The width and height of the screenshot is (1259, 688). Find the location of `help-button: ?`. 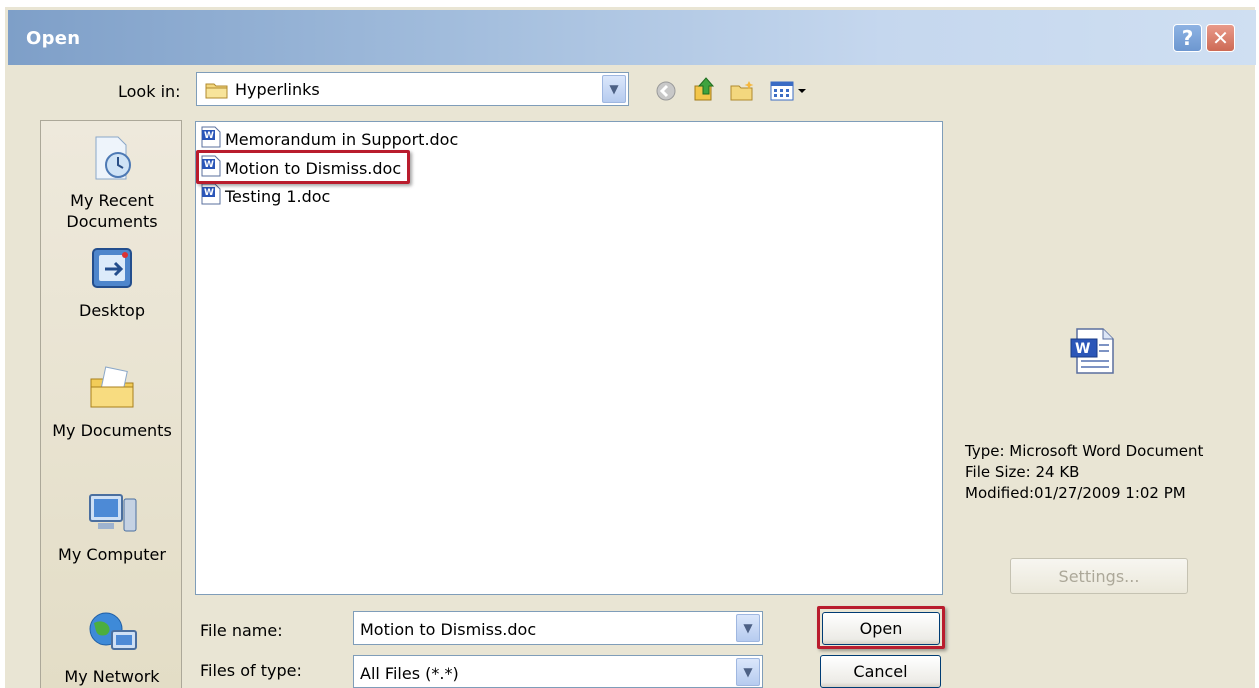

help-button: ? is located at coordinates (1187, 38).